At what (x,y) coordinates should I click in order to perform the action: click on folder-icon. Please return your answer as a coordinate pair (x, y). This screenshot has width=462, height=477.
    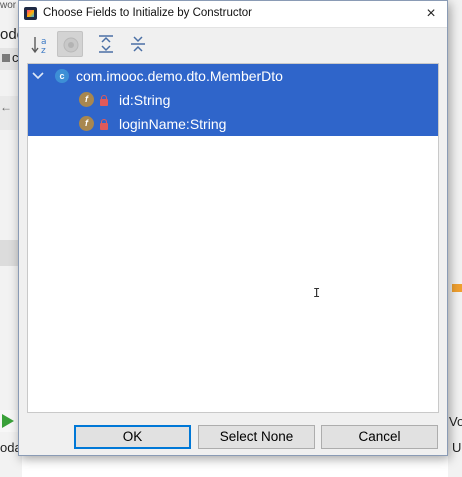
    Looking at the image, I should click on (6, 58).